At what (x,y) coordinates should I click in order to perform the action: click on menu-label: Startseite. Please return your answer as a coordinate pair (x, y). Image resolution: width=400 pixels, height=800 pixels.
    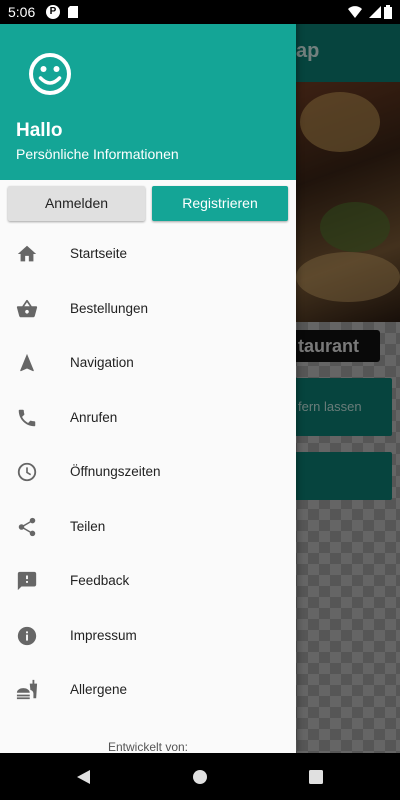
    Looking at the image, I should click on (99, 253).